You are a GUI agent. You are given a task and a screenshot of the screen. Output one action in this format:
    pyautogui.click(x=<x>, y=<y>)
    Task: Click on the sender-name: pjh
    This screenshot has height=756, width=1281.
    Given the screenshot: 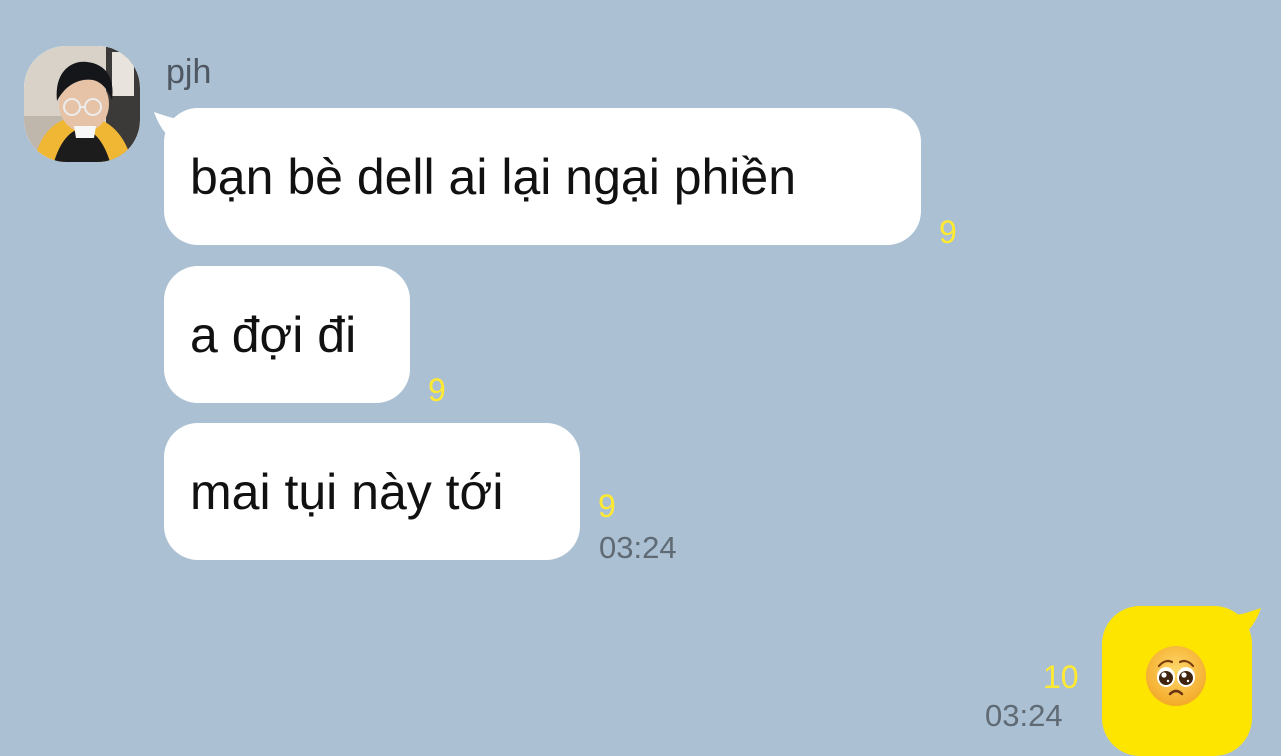 What is the action you would take?
    pyautogui.click(x=189, y=72)
    